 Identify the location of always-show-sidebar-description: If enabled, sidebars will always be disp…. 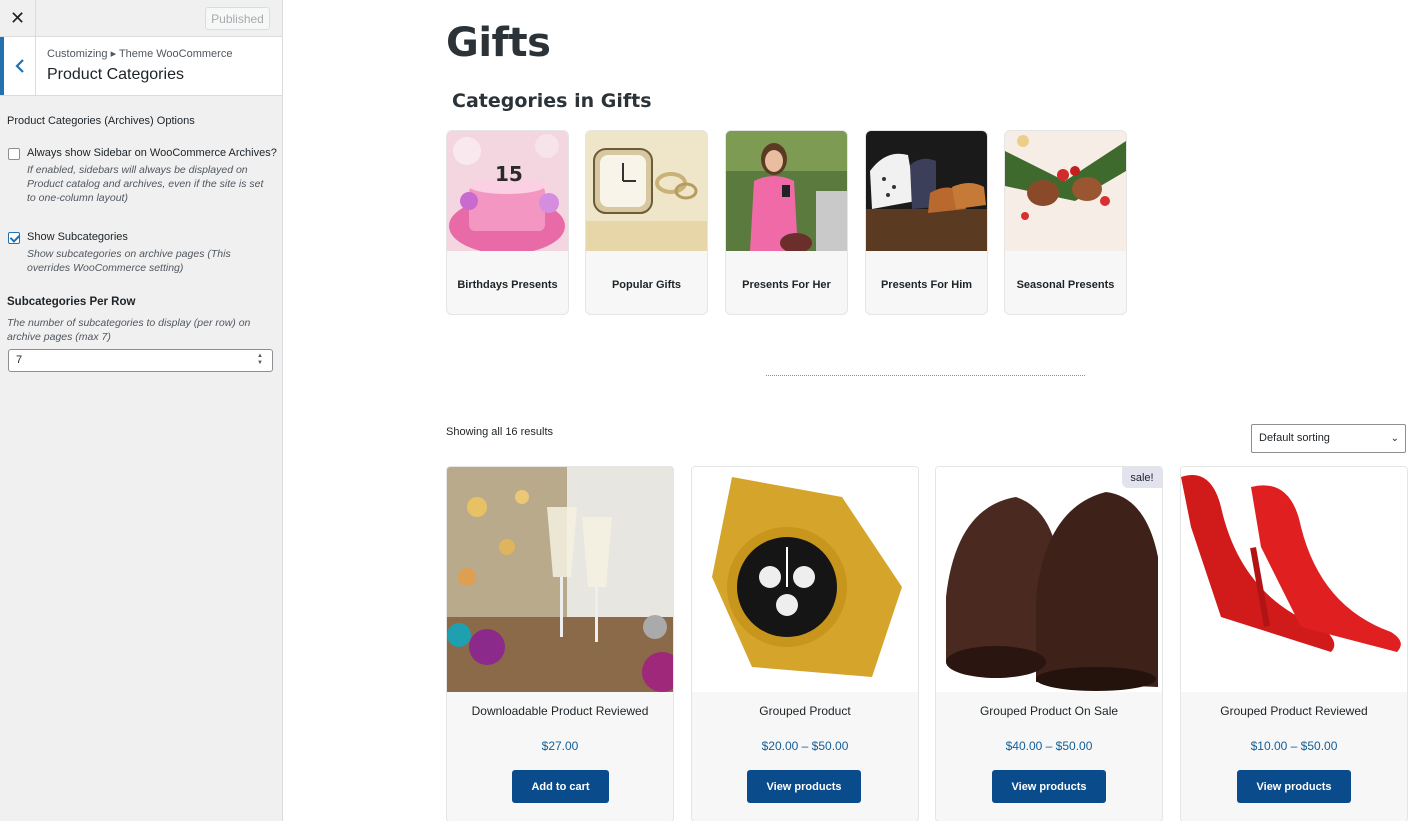
(145, 184).